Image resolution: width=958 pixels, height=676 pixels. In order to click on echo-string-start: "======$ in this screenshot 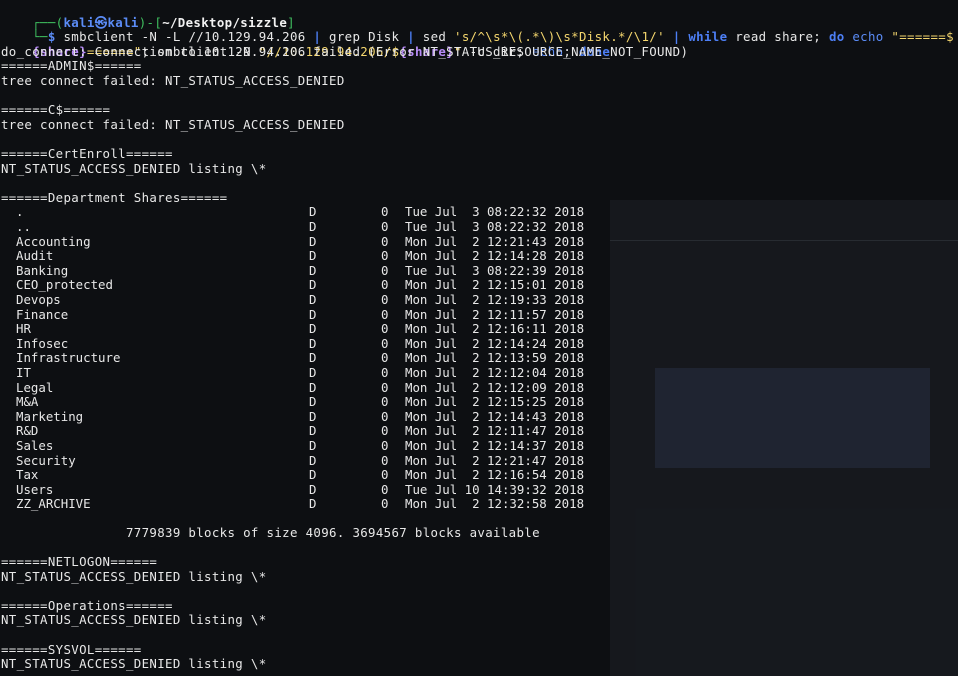, I will do `click(922, 37)`.